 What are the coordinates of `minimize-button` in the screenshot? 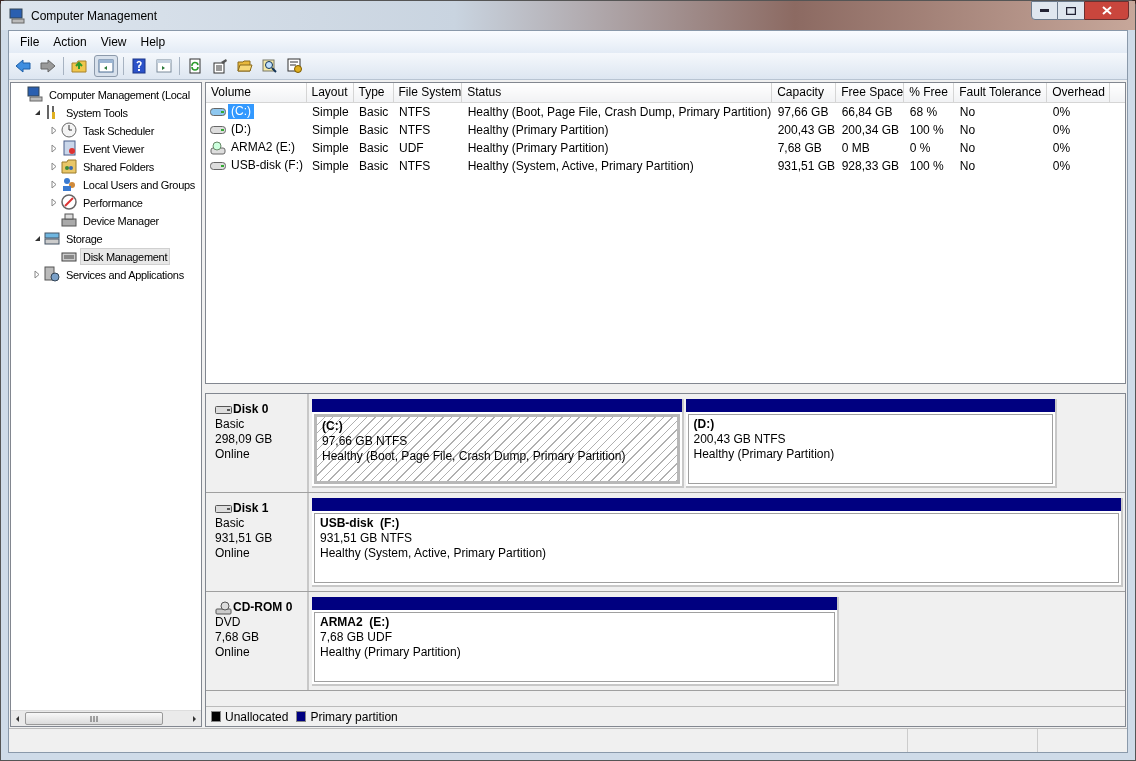 It's located at (1044, 10).